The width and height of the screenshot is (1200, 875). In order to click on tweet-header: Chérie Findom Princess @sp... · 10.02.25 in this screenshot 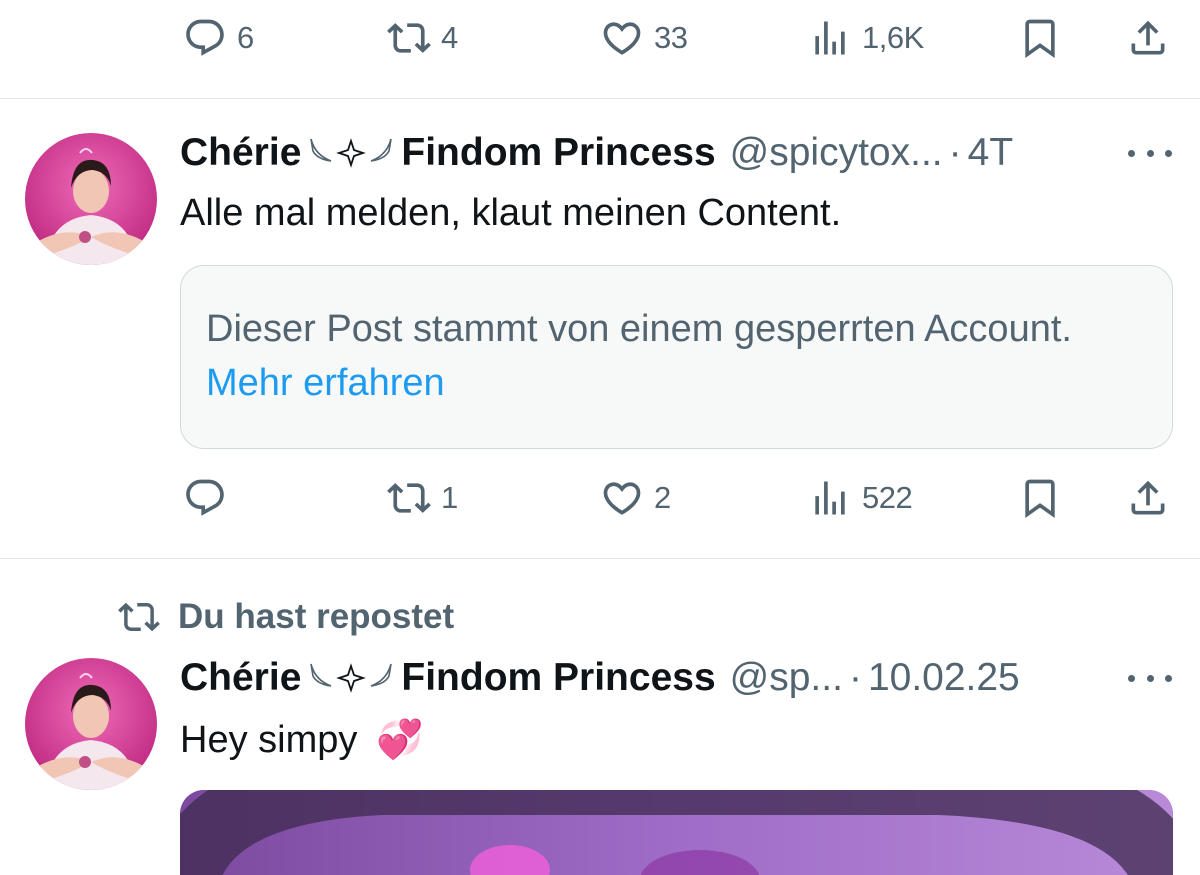, I will do `click(640, 678)`.